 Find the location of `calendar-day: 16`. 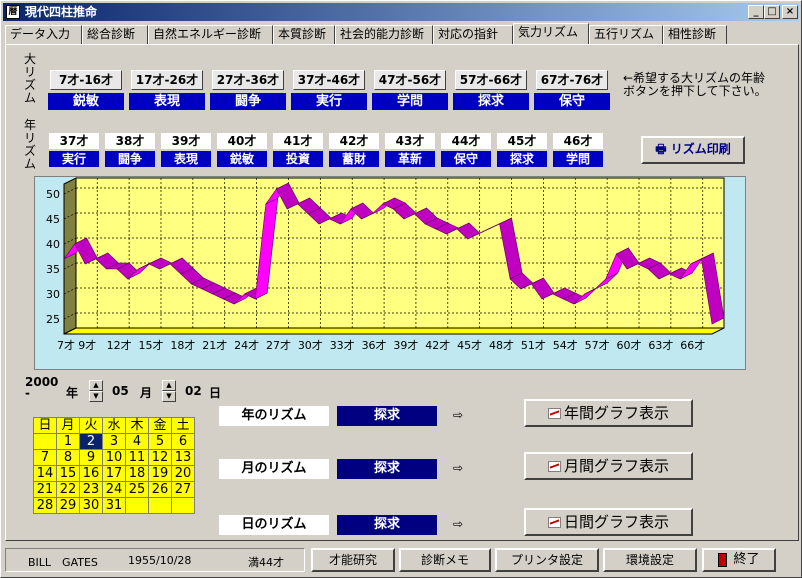

calendar-day: 16 is located at coordinates (91, 473).